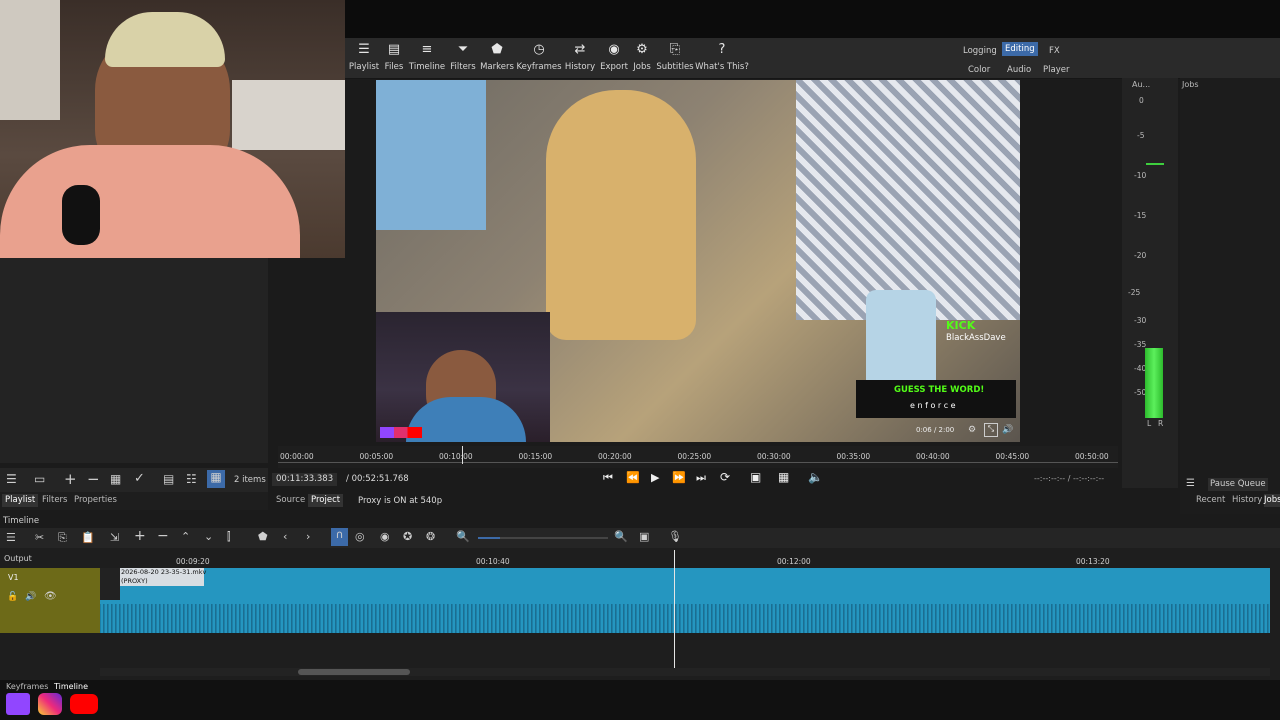 The height and width of the screenshot is (720, 1280). Describe the element at coordinates (1155, 164) in the screenshot. I see `meter-peak` at that location.